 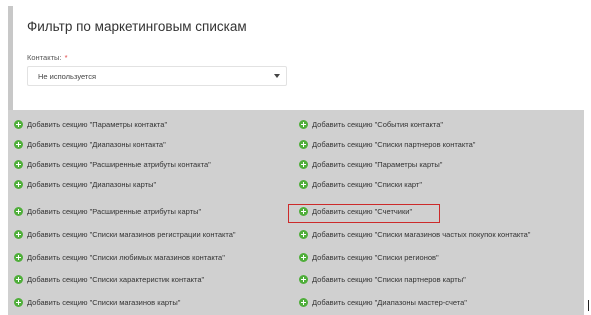 I want to click on add-section-label: Добавить секцию "Списки партнеров карты", so click(x=389, y=279).